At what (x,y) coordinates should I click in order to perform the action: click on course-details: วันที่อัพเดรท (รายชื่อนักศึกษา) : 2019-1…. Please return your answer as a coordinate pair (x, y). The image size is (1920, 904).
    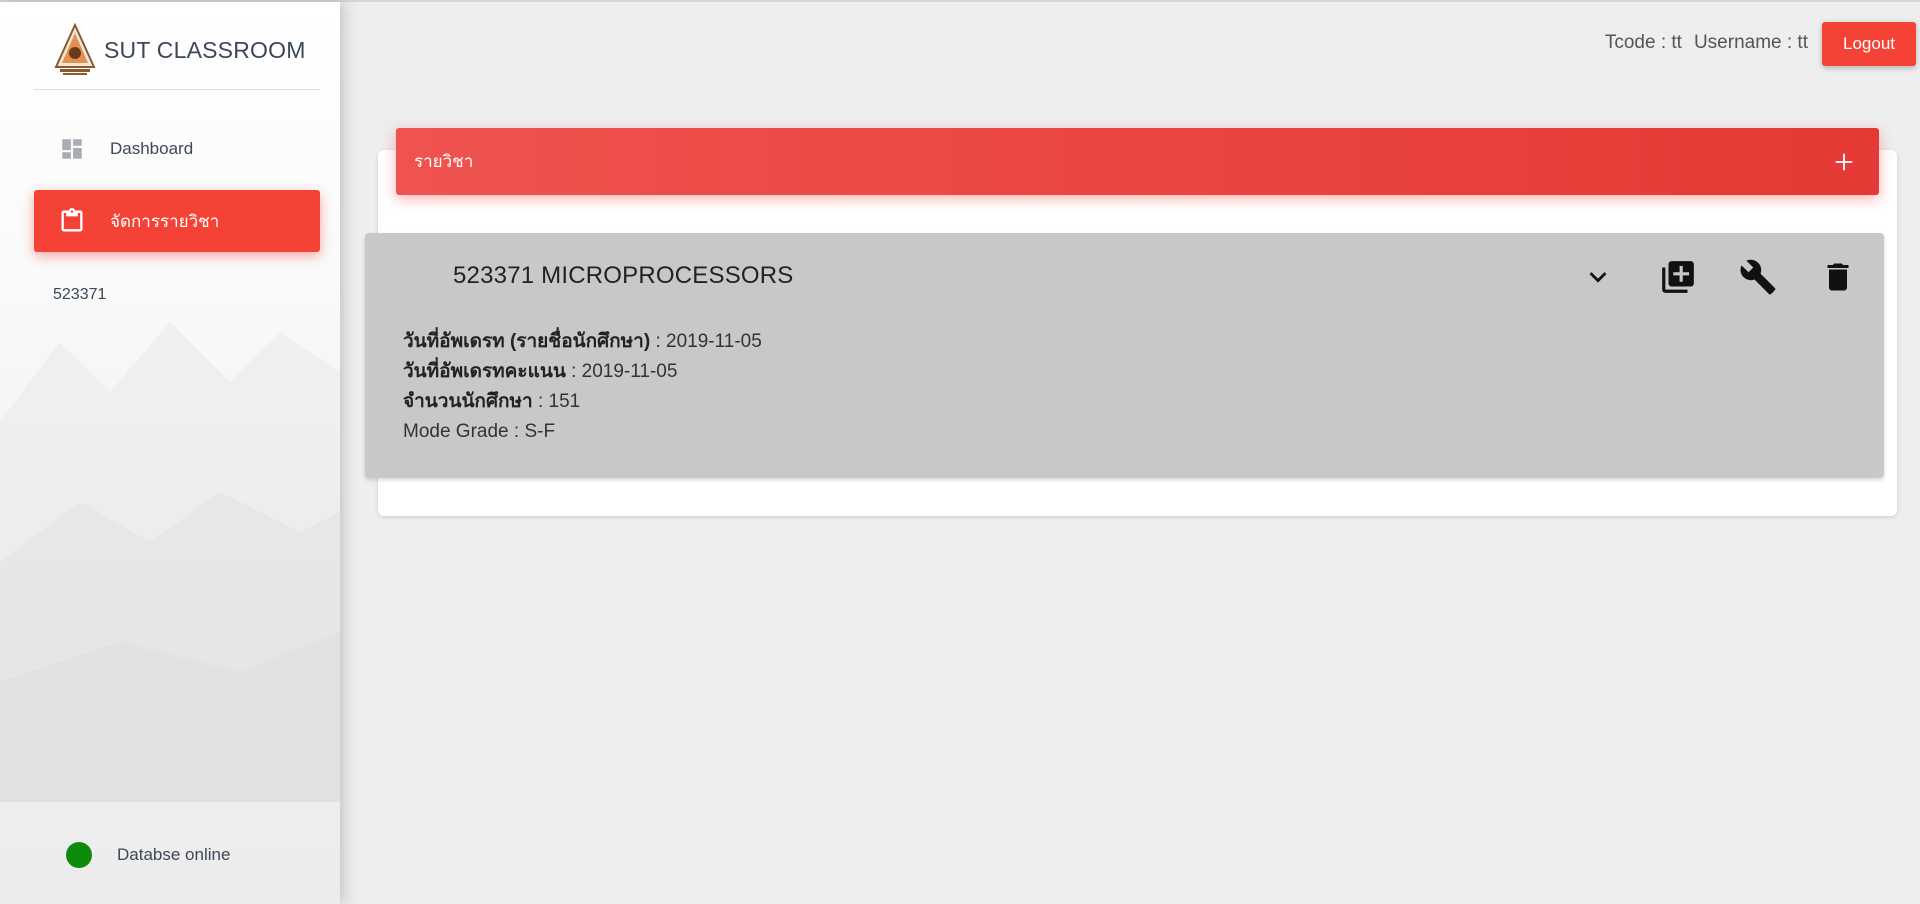
    Looking at the image, I should click on (582, 387).